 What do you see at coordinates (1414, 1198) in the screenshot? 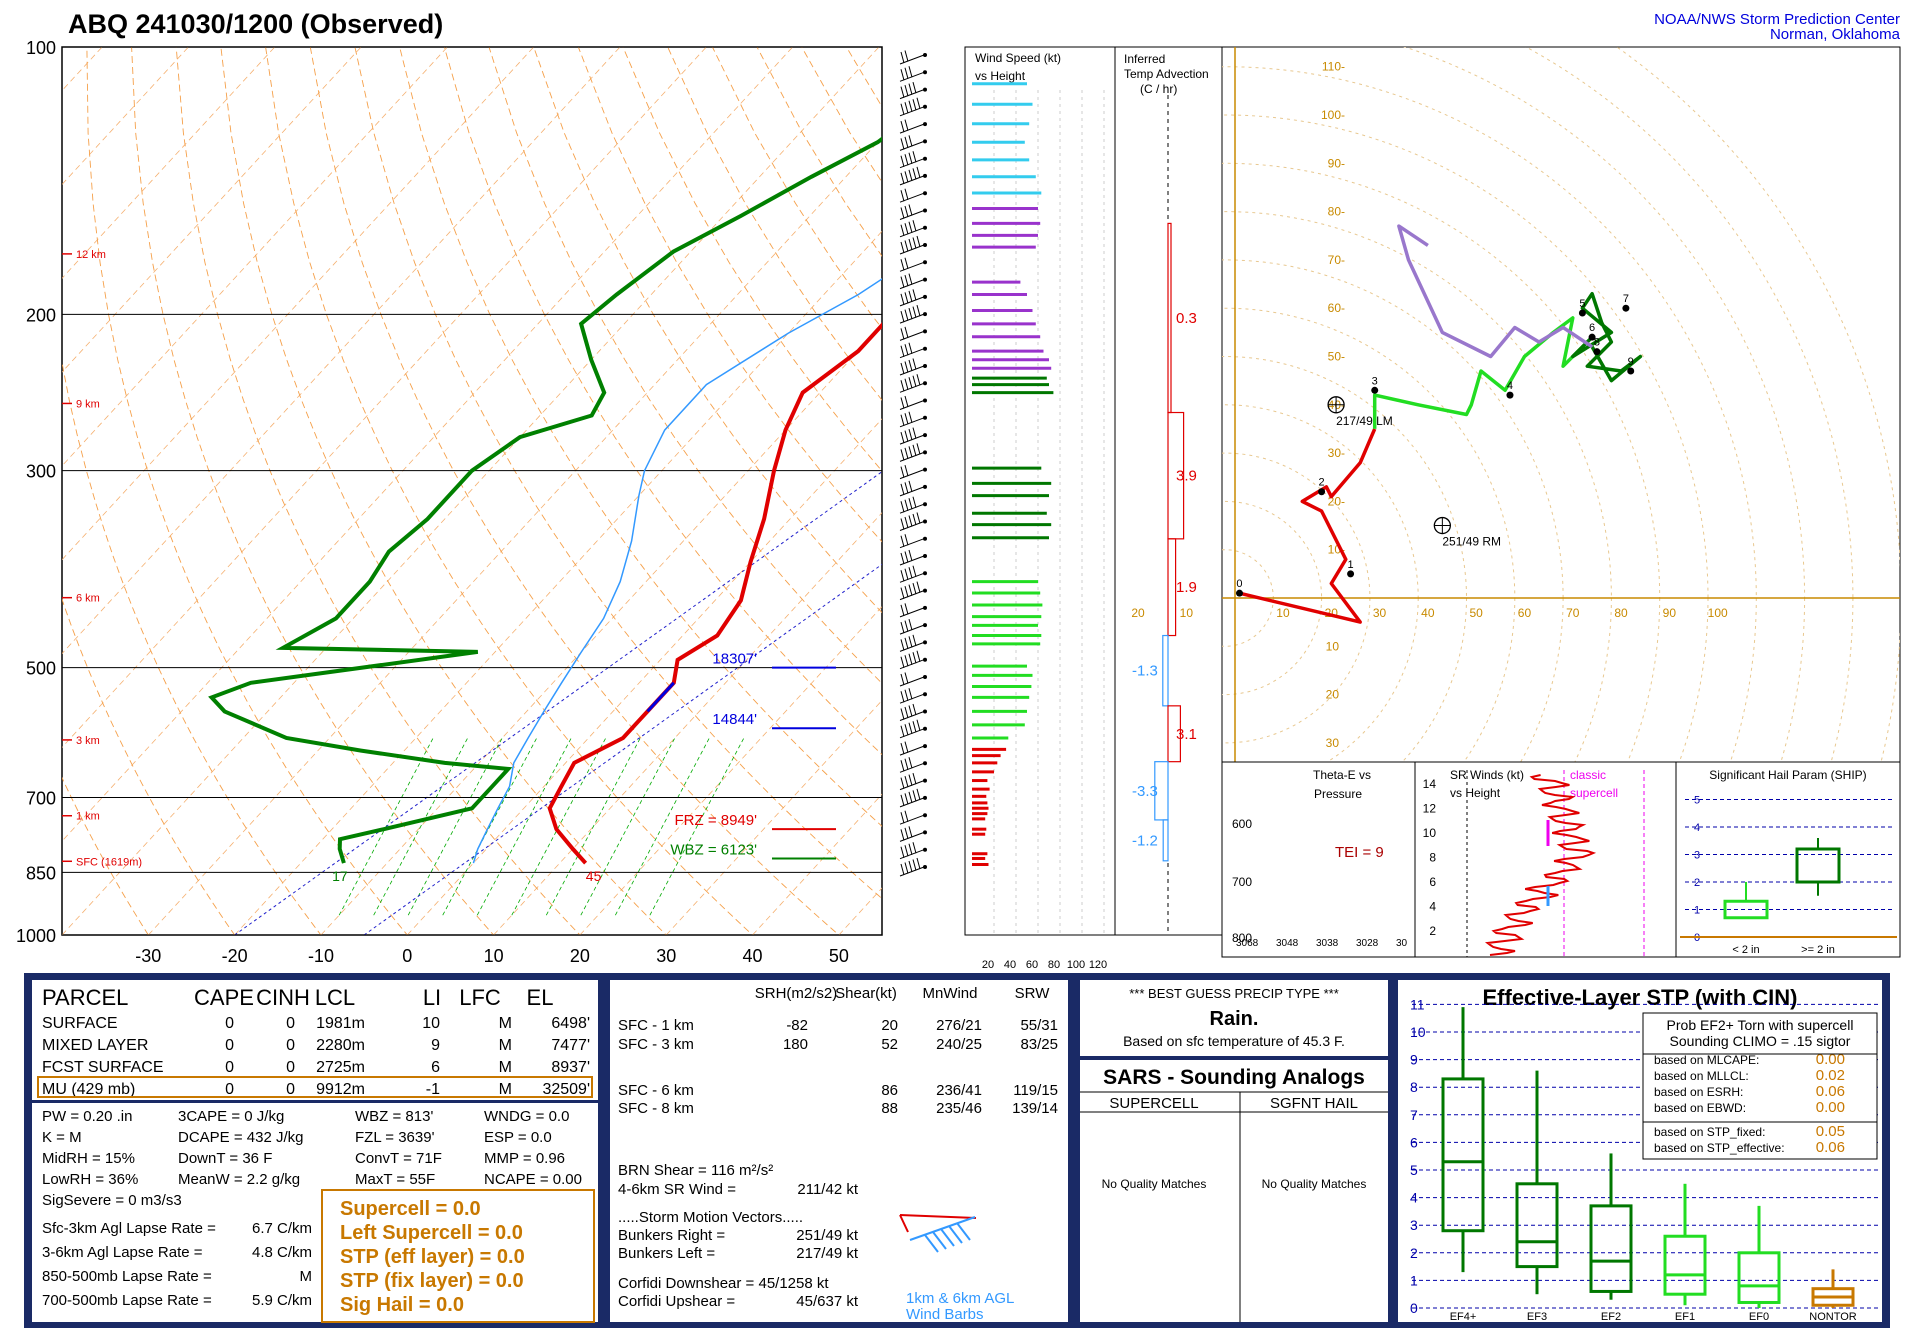
I see `stp-y-tick: 4` at bounding box center [1414, 1198].